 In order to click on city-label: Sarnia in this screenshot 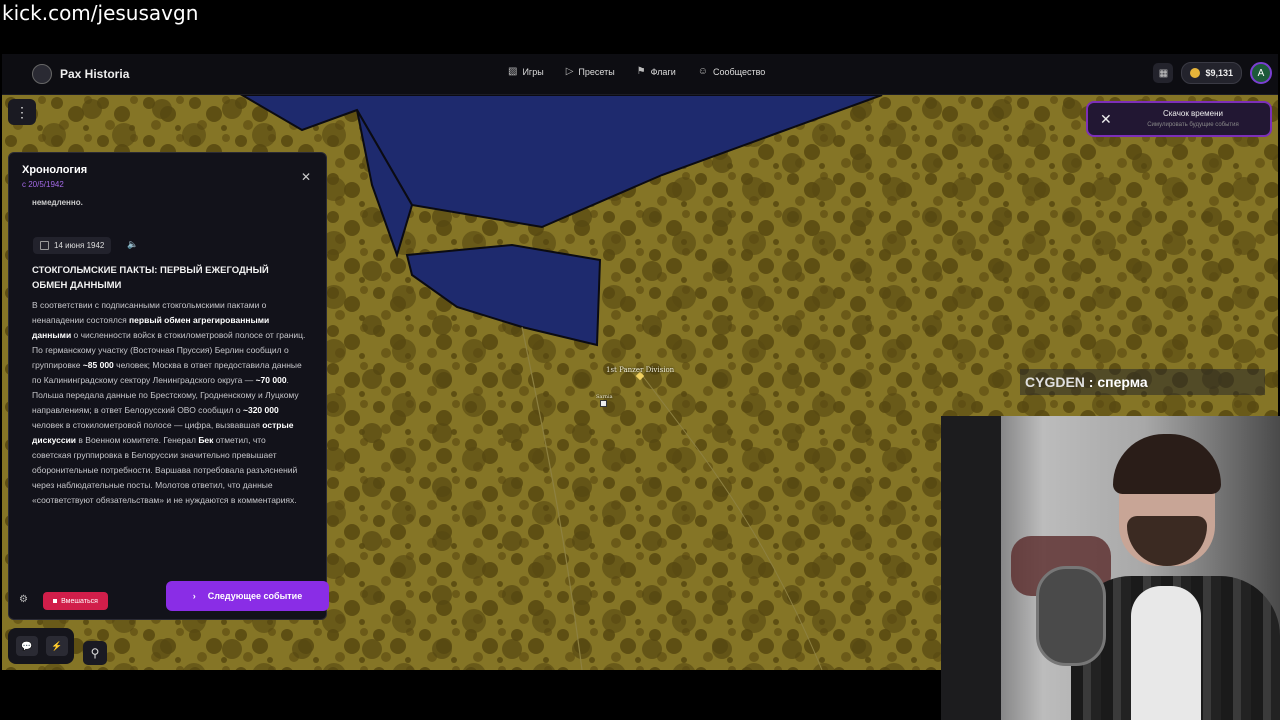, I will do `click(604, 397)`.